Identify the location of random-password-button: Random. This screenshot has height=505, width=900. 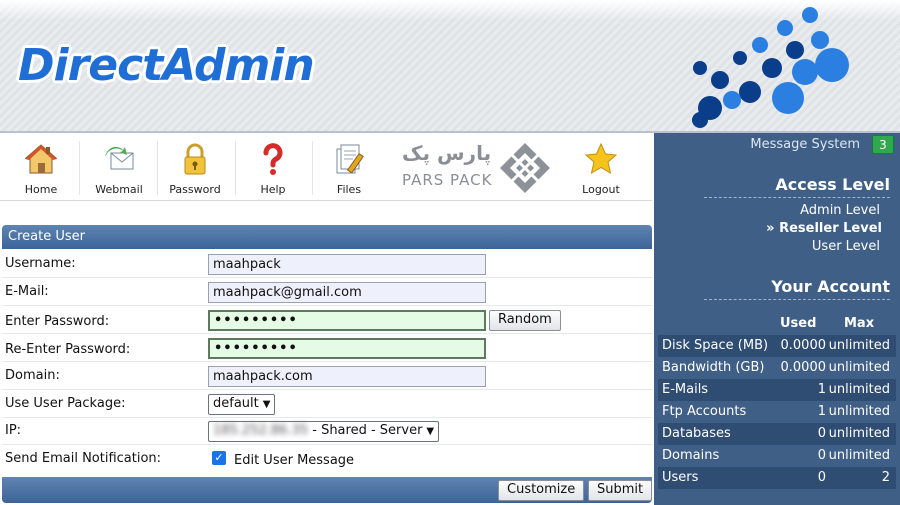
(525, 320).